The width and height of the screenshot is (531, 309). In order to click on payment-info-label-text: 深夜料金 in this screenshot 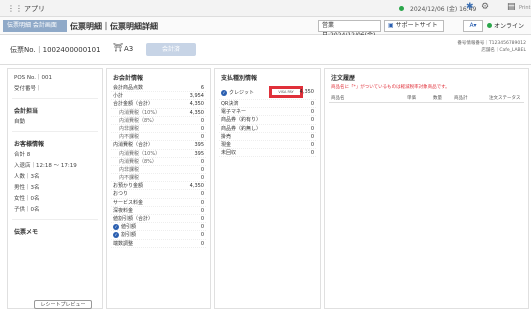, I will do `click(123, 210)`.